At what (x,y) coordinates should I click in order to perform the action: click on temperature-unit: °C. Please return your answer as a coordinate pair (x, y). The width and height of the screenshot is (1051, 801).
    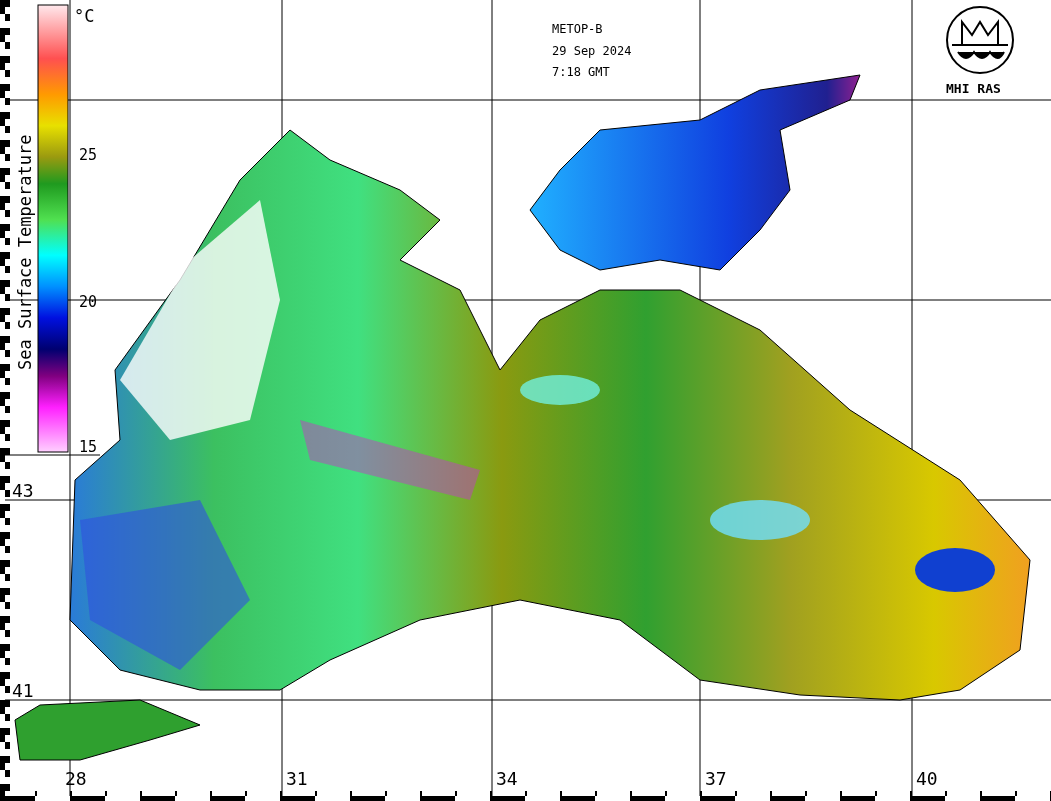
    Looking at the image, I should click on (84, 16).